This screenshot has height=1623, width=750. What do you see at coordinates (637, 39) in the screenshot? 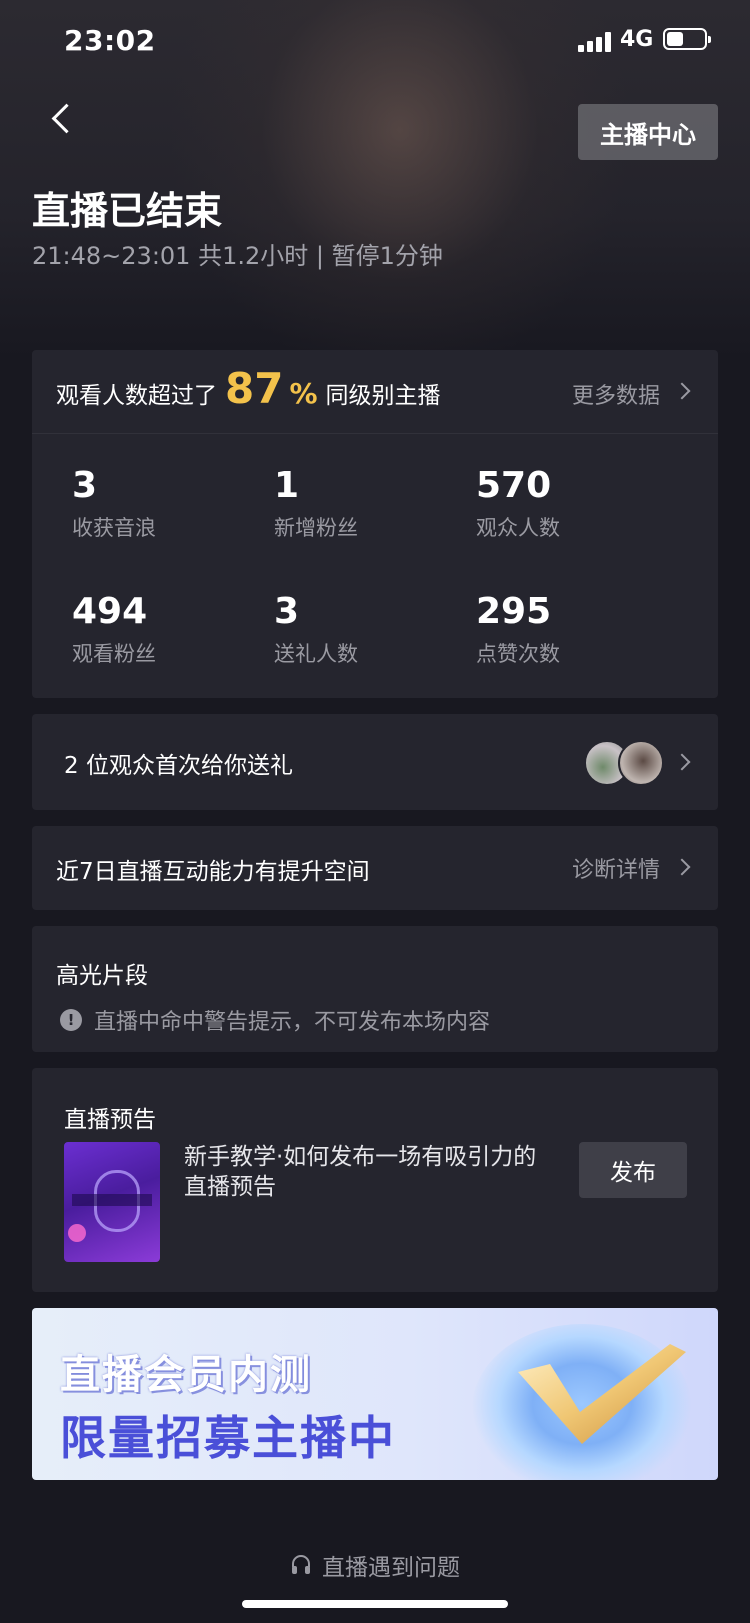
I see `network-type: 4G` at bounding box center [637, 39].